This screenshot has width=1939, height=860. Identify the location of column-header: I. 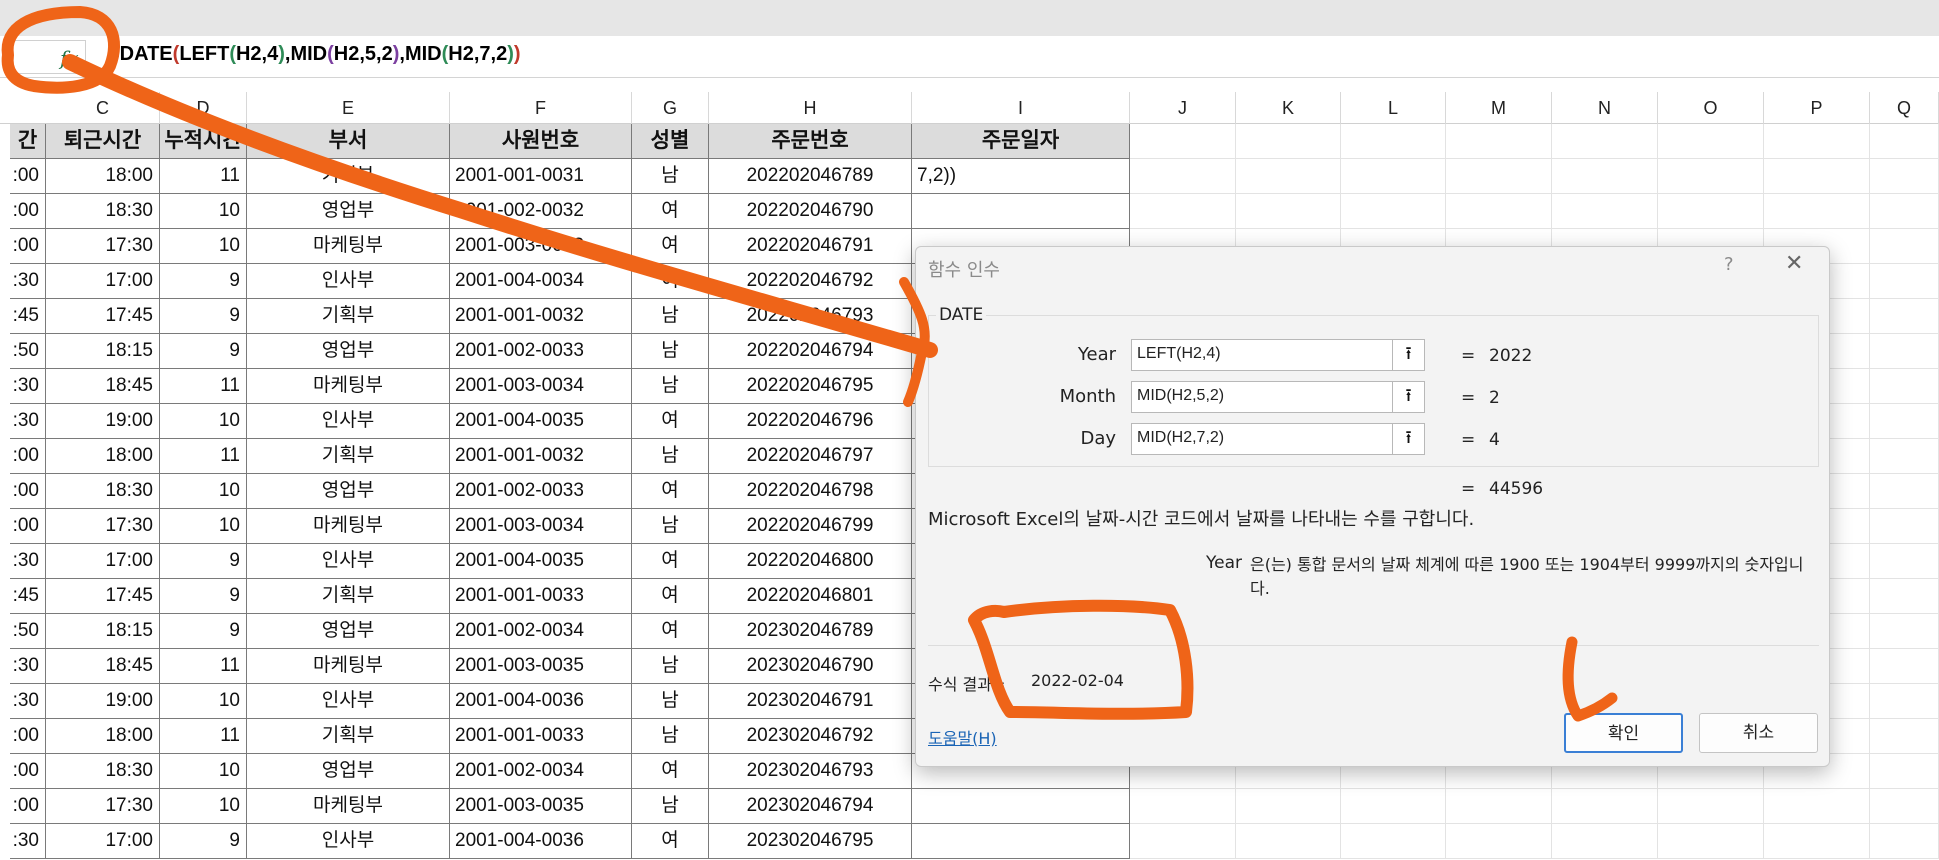
(1021, 108).